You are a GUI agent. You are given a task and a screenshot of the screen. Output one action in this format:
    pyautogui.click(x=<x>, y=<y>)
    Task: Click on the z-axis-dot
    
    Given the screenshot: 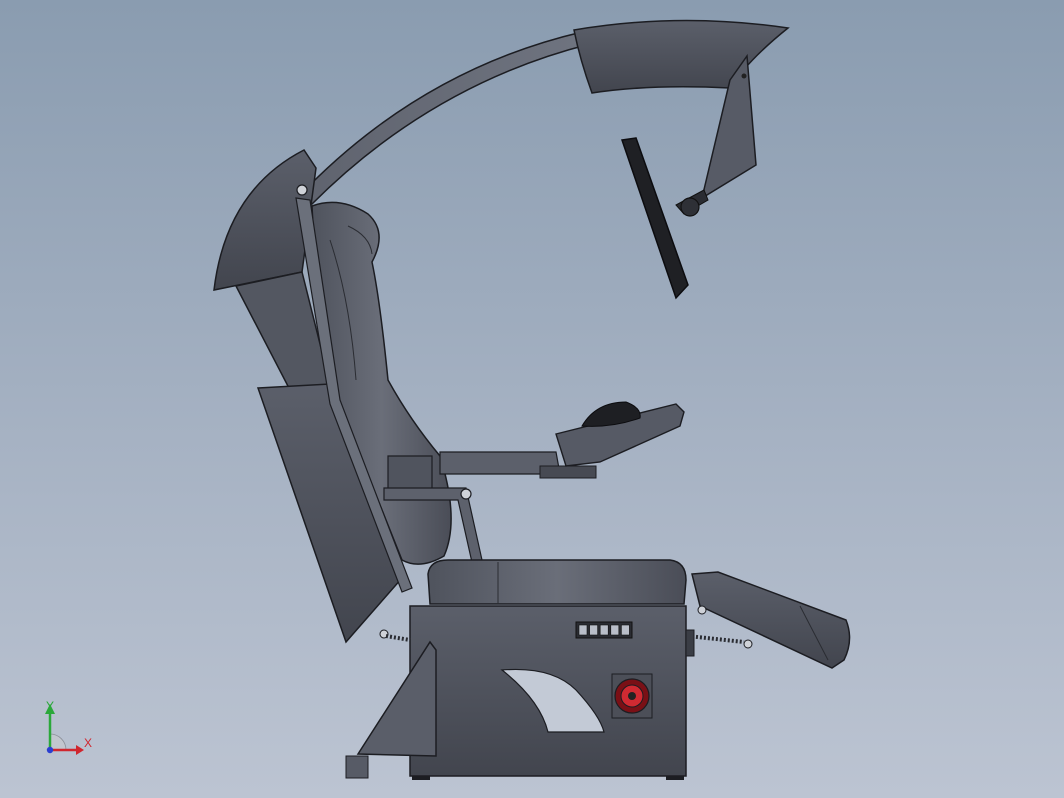 What is the action you would take?
    pyautogui.click(x=50, y=750)
    